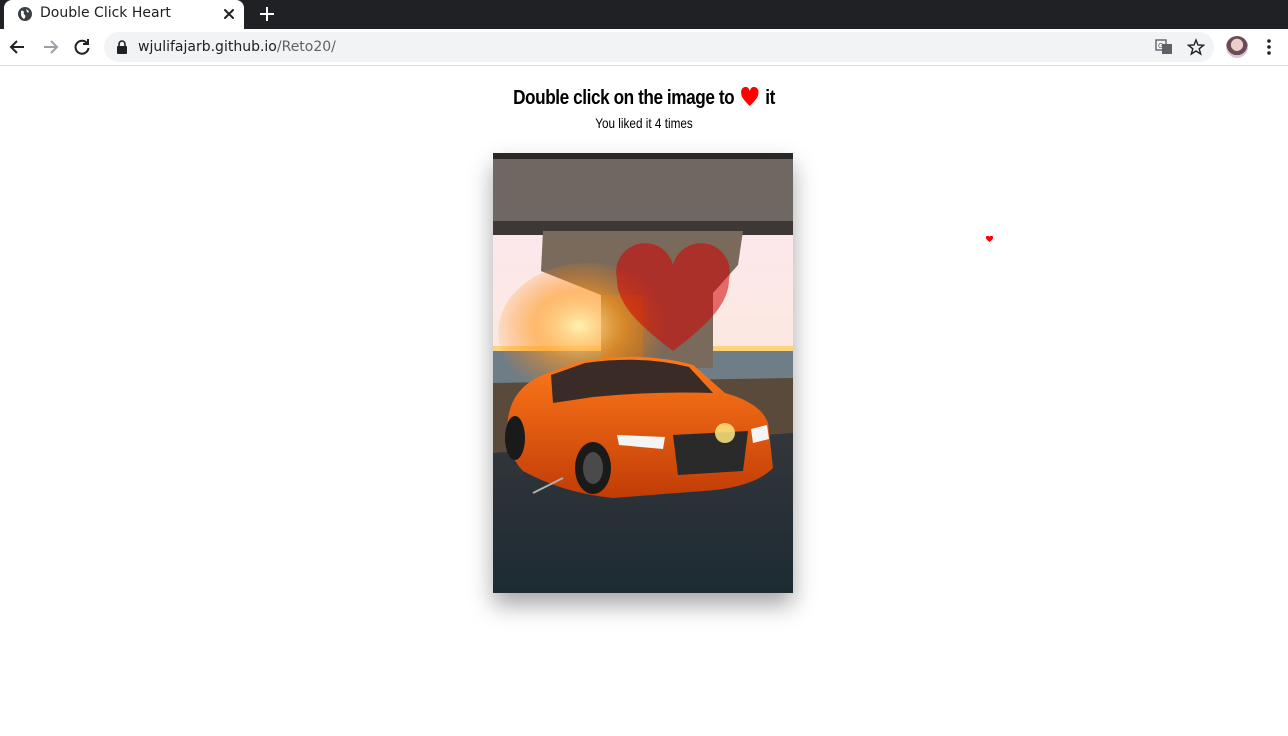 The image size is (1288, 736). I want to click on tab-title: Double Click Heart, so click(105, 13).